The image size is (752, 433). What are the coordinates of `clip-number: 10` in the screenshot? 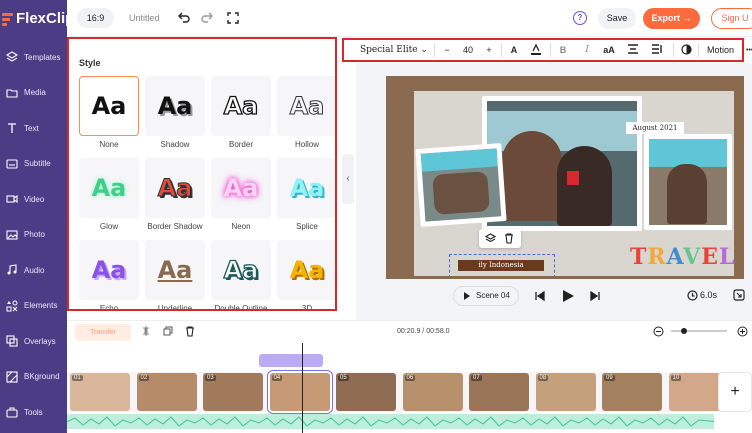 It's located at (676, 378).